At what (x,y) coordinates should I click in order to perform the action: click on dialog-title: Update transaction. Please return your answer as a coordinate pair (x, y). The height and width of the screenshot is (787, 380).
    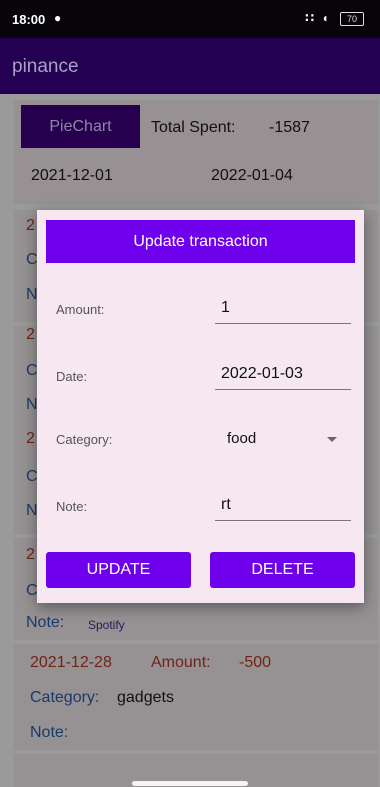
    Looking at the image, I should click on (200, 241).